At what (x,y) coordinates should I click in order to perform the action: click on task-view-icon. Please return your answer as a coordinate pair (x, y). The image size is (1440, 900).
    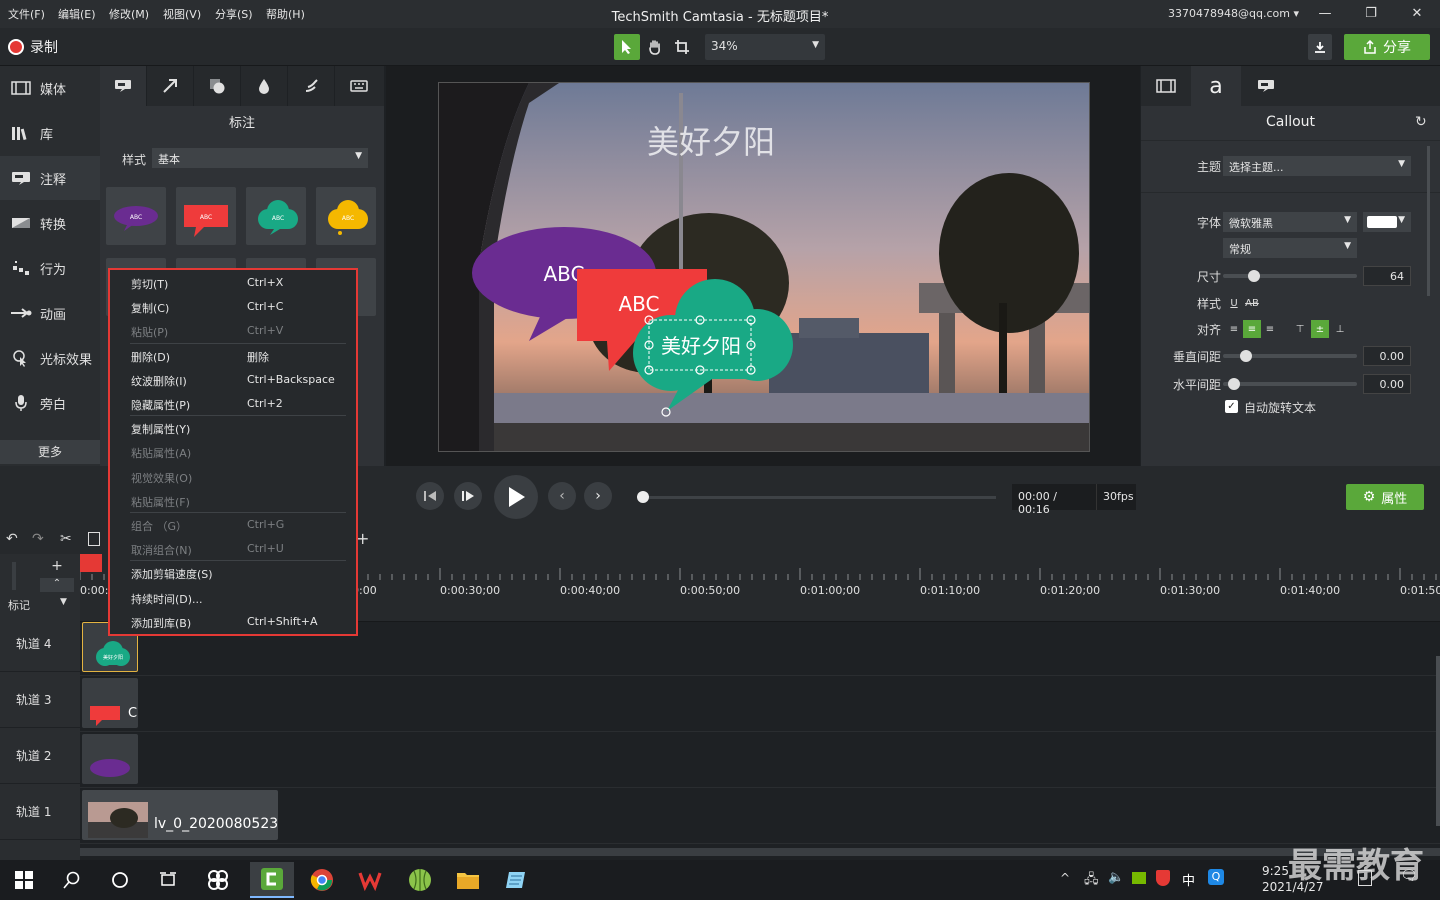
    Looking at the image, I should click on (168, 880).